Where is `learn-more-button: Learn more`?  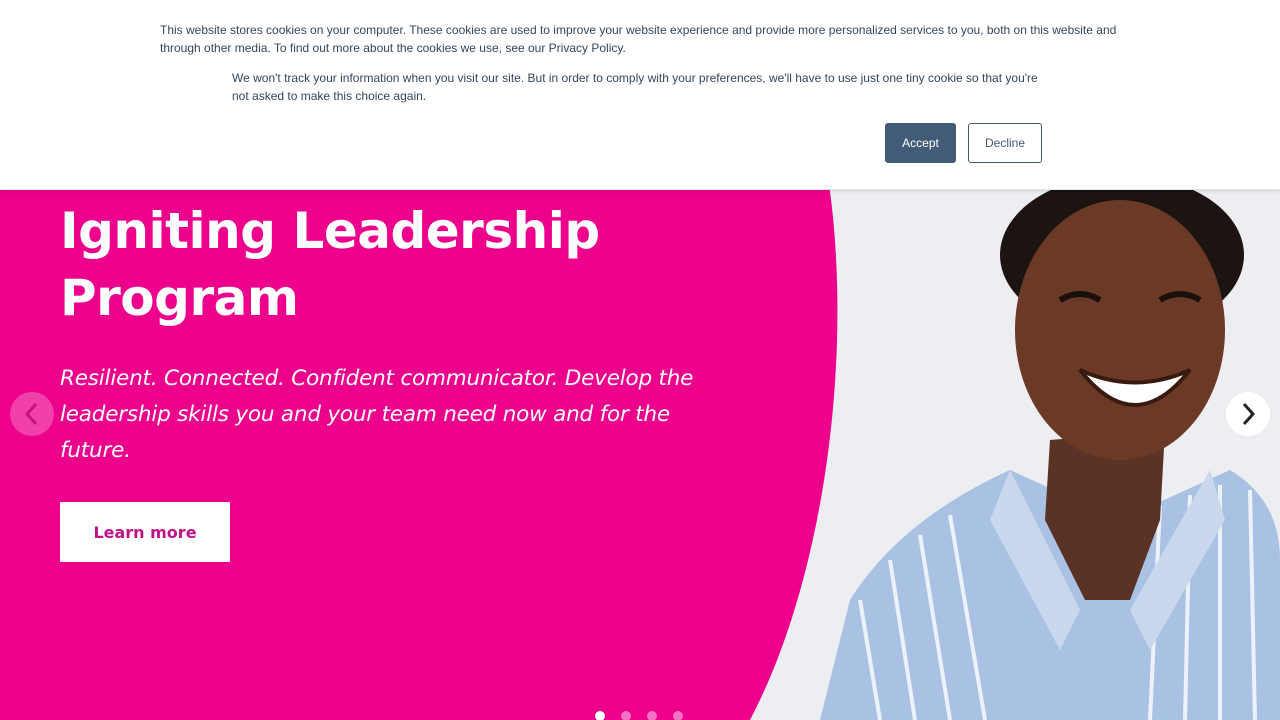
learn-more-button: Learn more is located at coordinates (145, 532).